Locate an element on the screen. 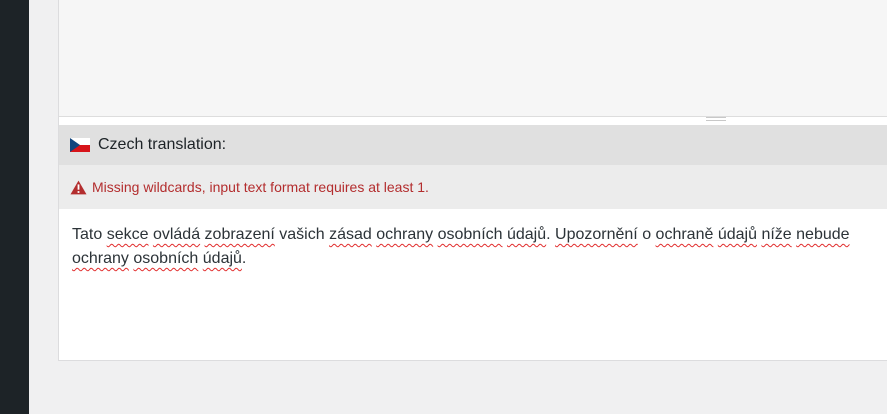  spellcheck-word: ochraně is located at coordinates (684, 234).